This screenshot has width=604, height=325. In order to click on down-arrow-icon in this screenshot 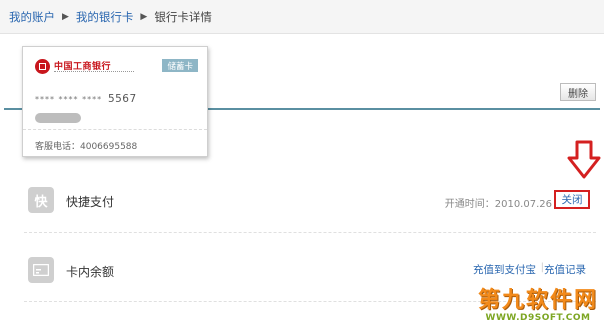, I will do `click(584, 159)`.